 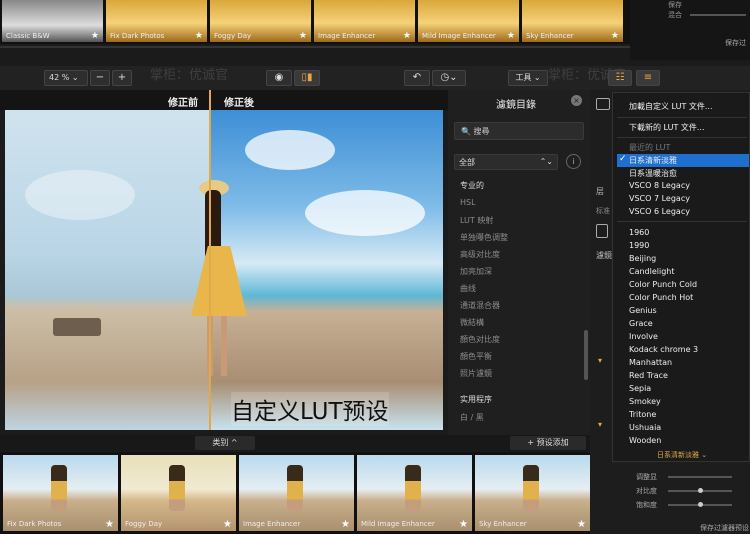 What do you see at coordinates (639, 232) in the screenshot?
I see `menu-item-lut: 1960` at bounding box center [639, 232].